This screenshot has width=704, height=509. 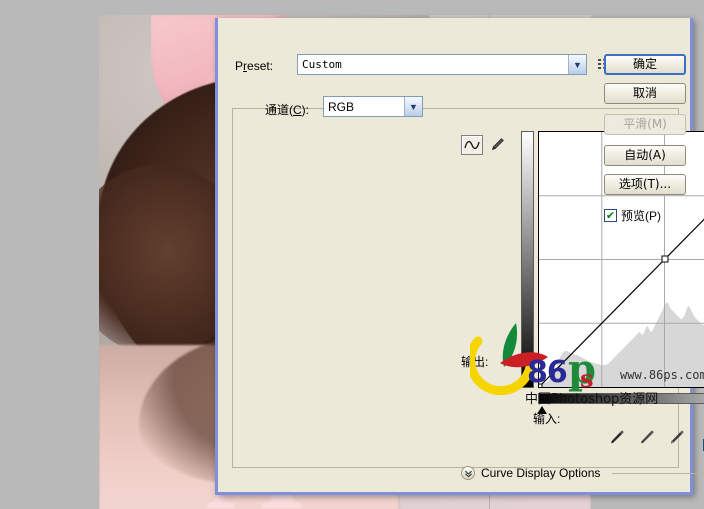 I want to click on smooth-button: 平滑(M), so click(x=645, y=124).